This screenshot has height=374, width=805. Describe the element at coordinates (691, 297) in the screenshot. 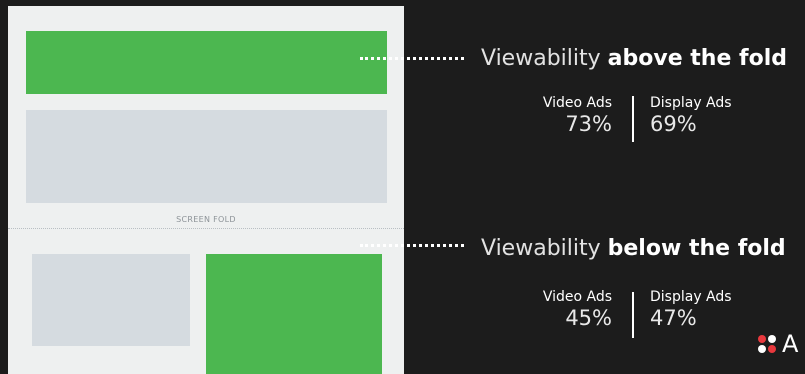

I see `below-display-label: Display Ads` at that location.